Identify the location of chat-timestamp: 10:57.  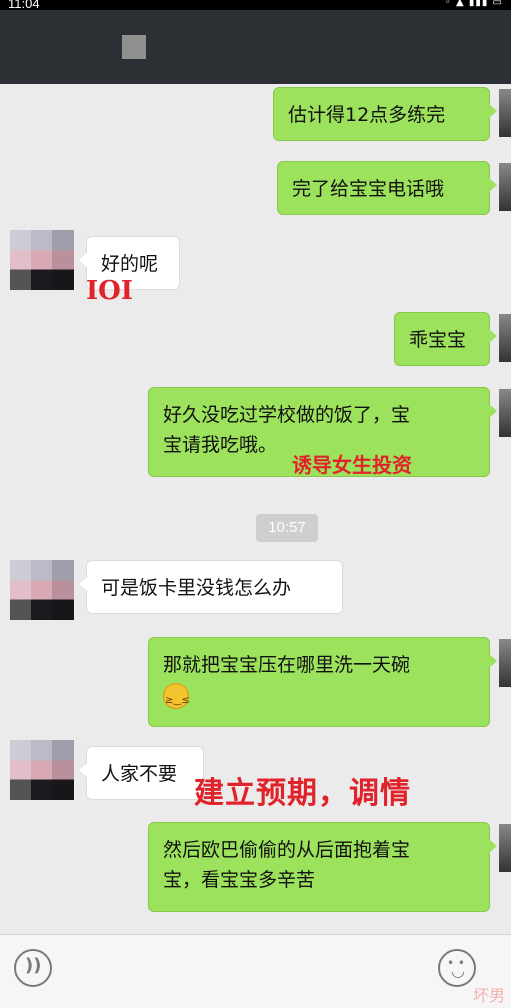
(287, 528).